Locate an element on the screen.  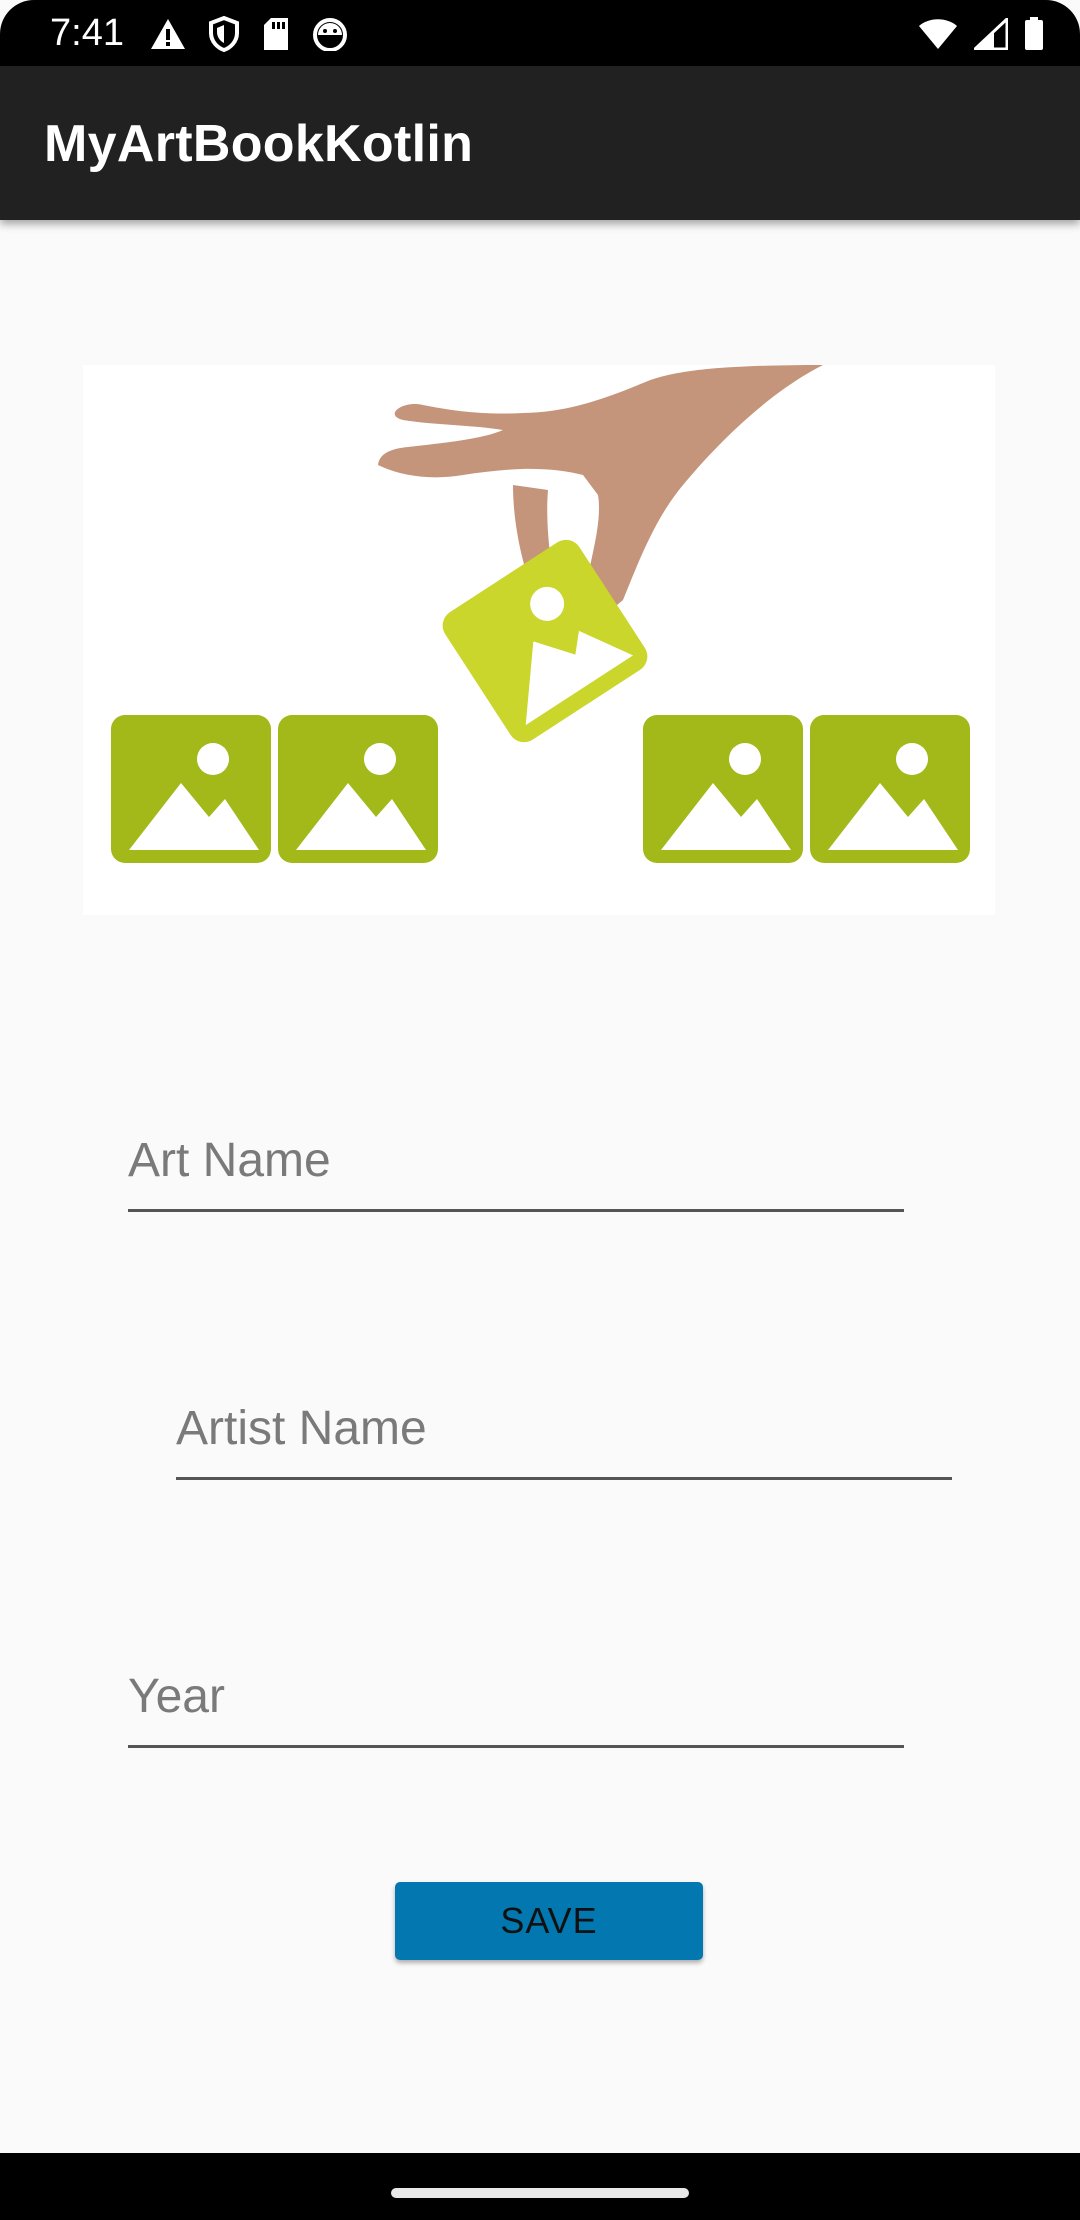
artist-name-input is located at coordinates (564, 1430).